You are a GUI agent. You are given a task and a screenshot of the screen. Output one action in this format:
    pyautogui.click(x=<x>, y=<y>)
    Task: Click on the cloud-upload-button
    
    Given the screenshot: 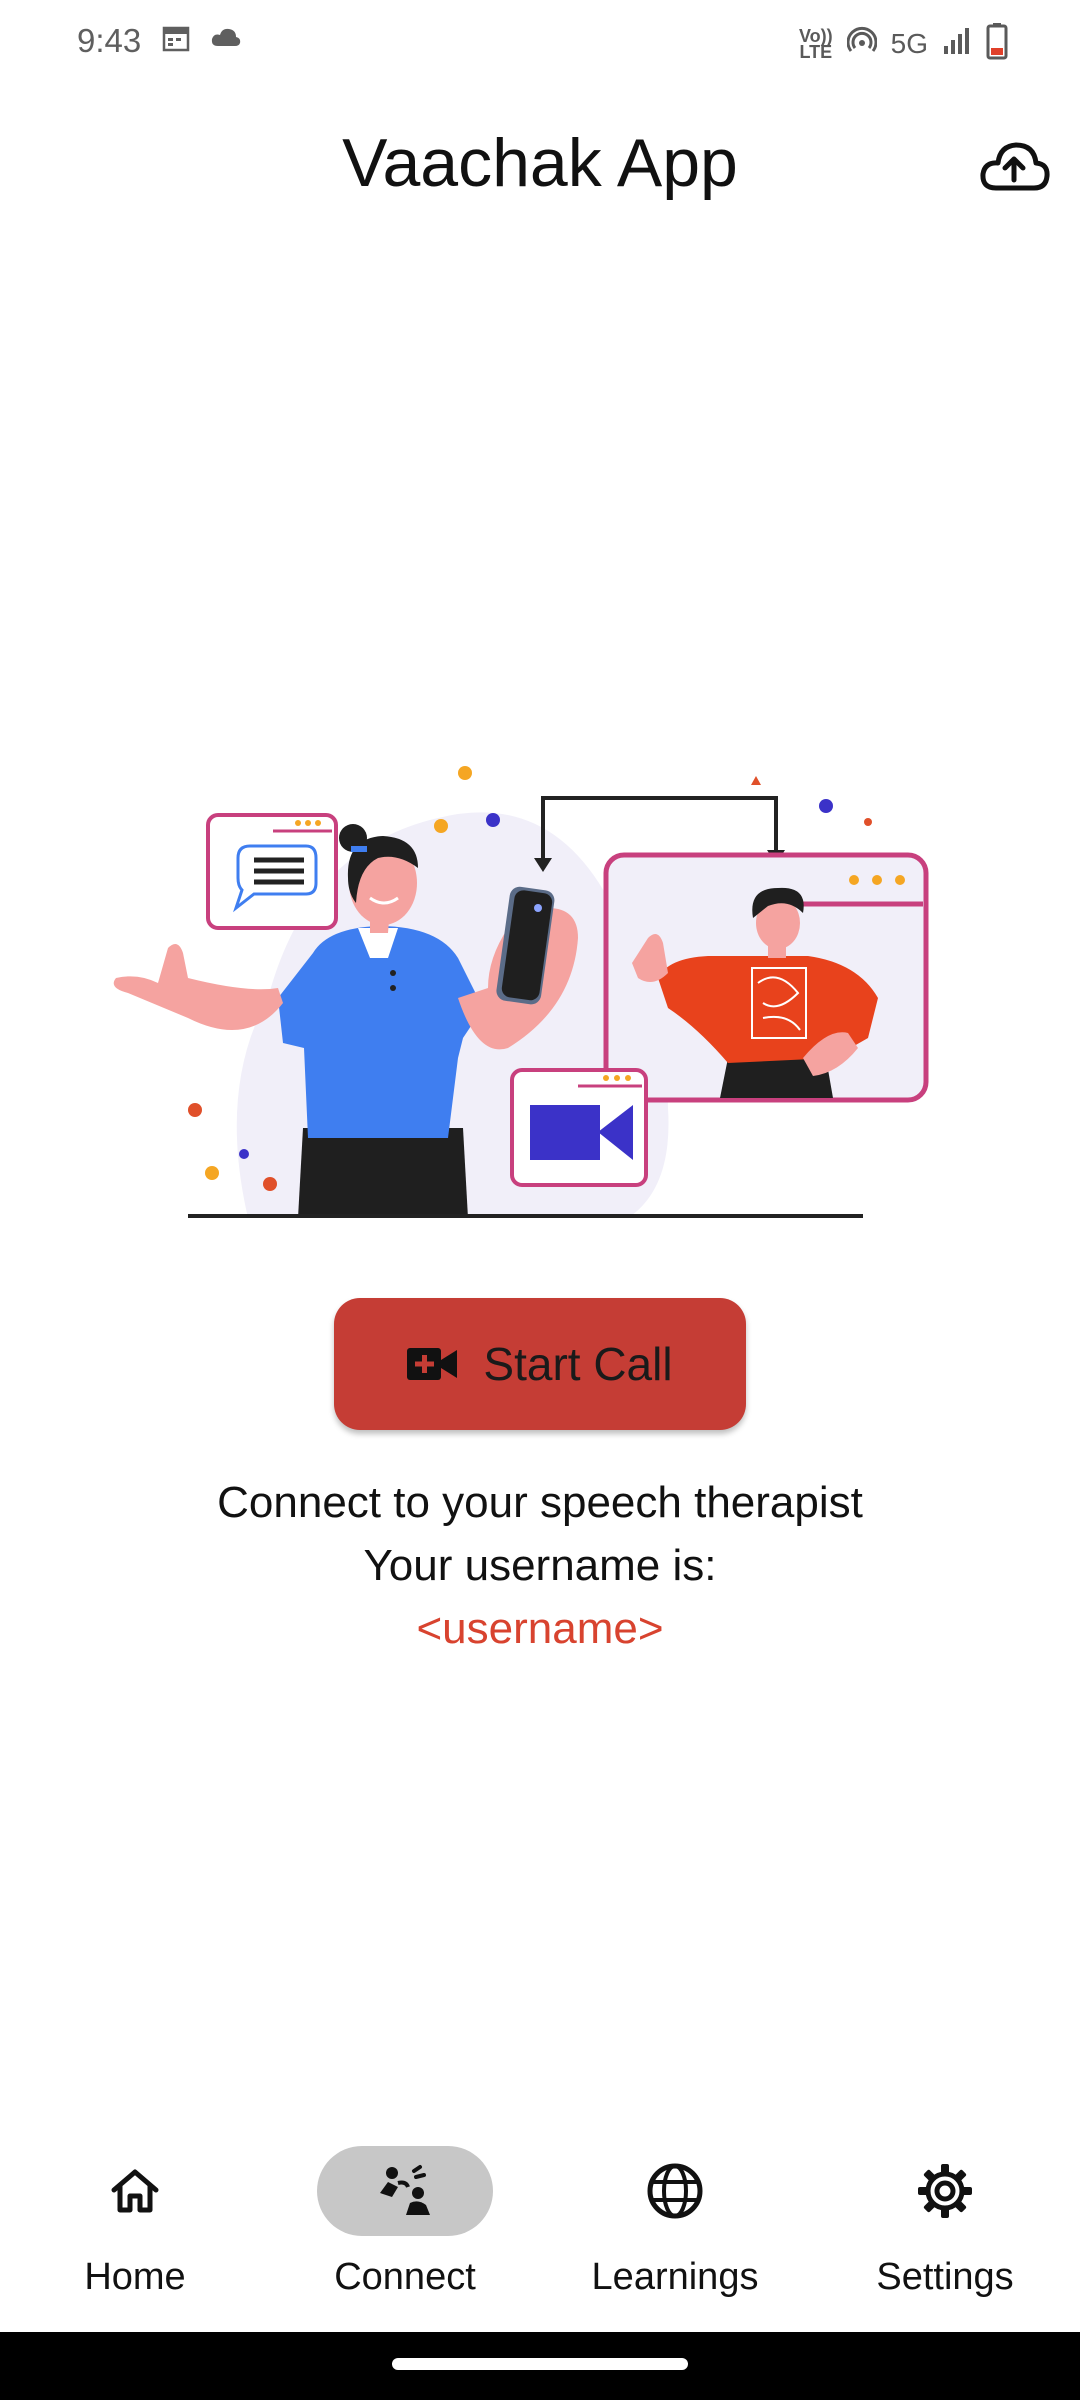 What is the action you would take?
    pyautogui.click(x=1014, y=168)
    